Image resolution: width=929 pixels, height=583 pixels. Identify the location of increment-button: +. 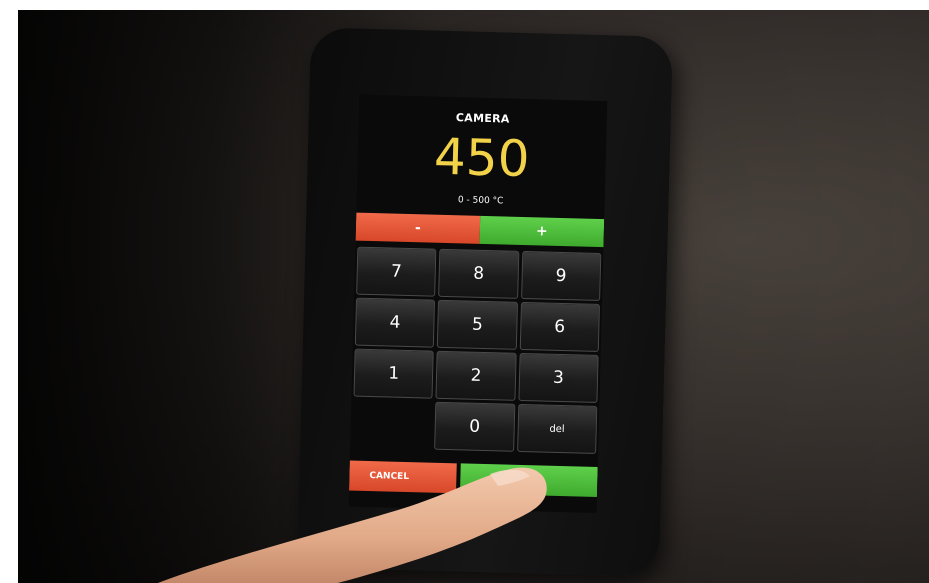
(542, 231).